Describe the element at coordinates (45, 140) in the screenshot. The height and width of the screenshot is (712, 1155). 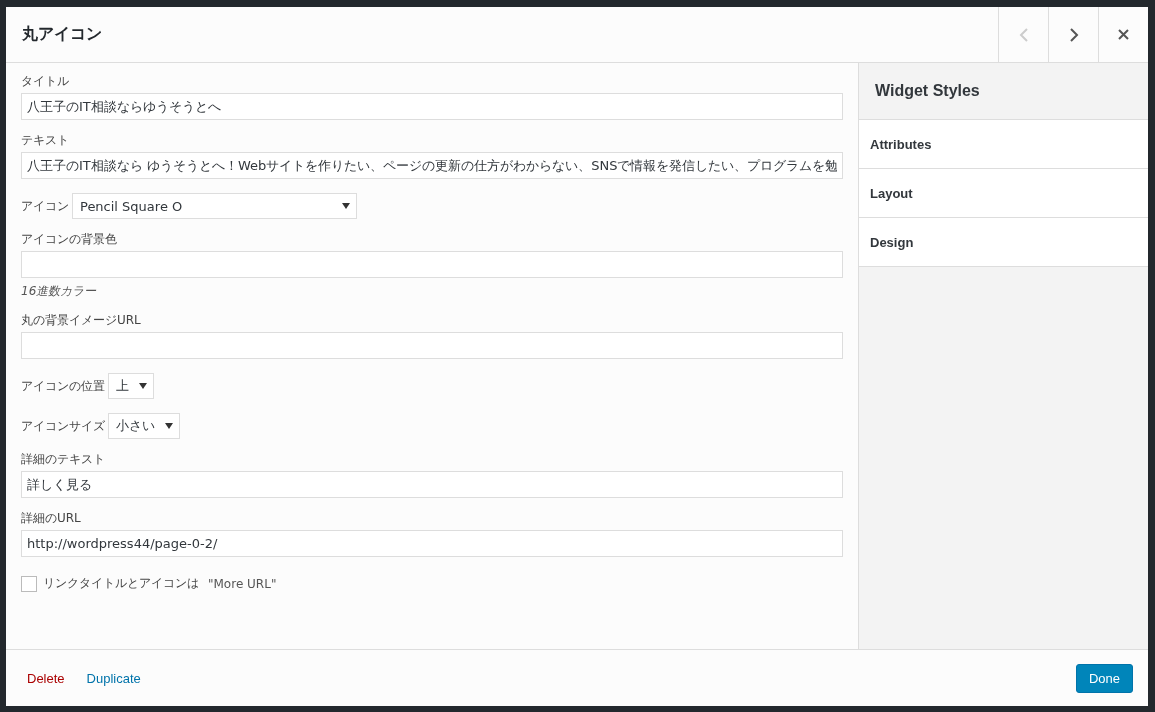
I see `field-label: テキスト` at that location.